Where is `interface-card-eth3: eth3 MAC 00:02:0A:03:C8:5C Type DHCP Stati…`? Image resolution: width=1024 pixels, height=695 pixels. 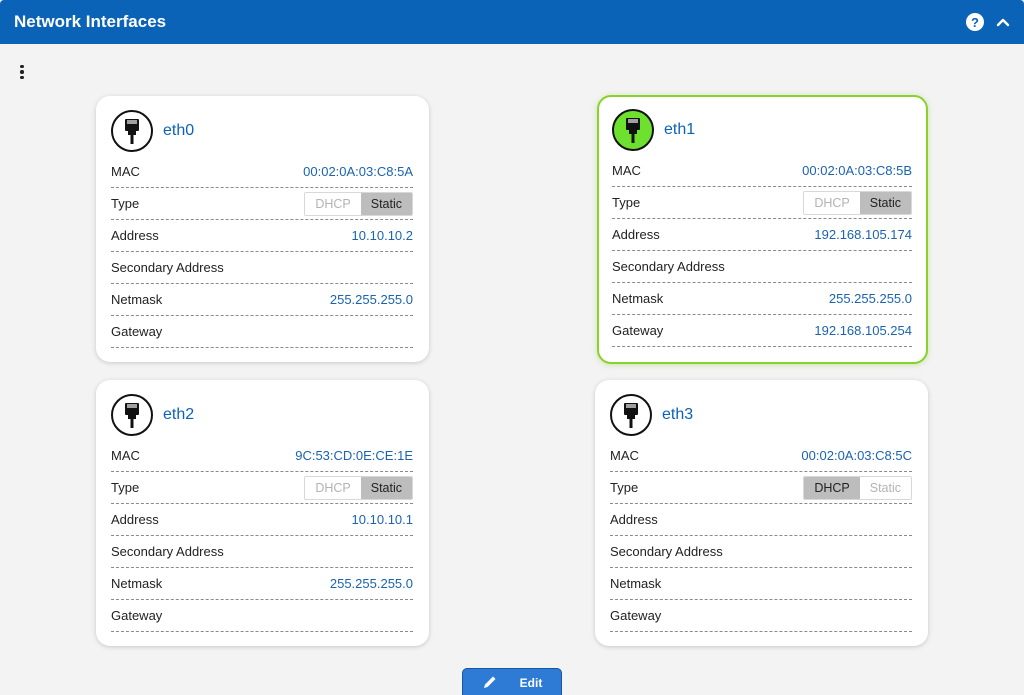 interface-card-eth3: eth3 MAC 00:02:0A:03:C8:5C Type DHCP Stati… is located at coordinates (761, 513).